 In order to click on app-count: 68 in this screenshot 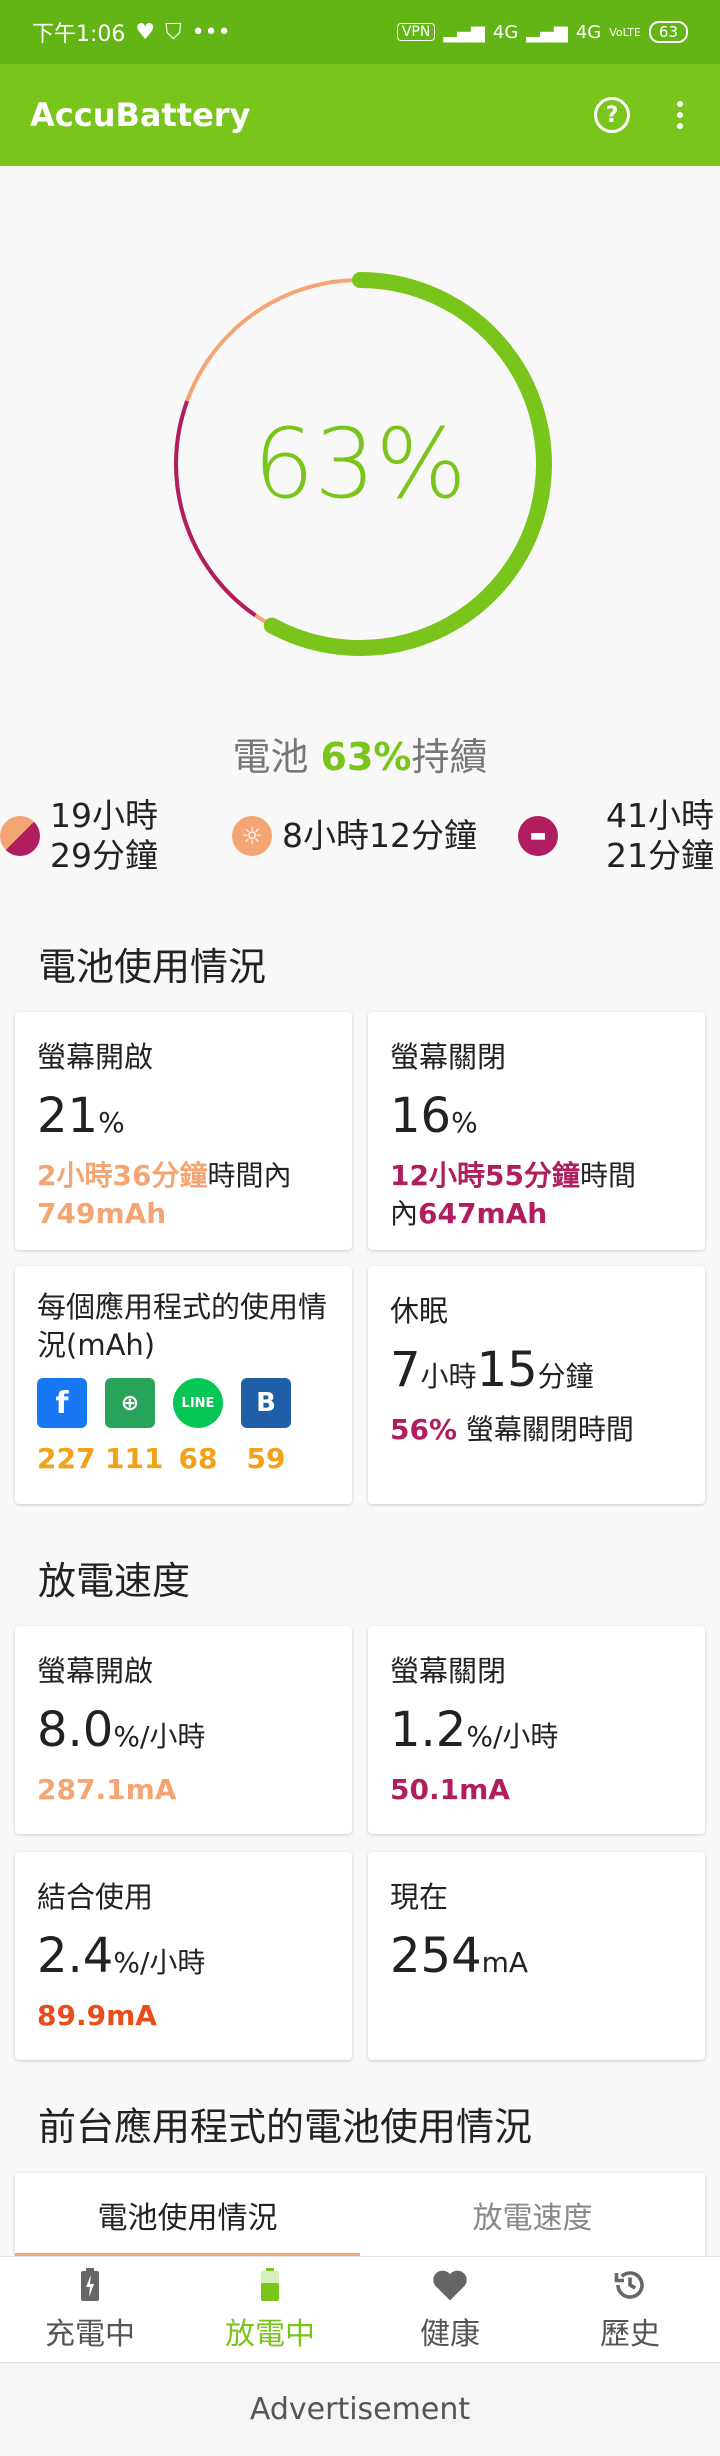, I will do `click(198, 1458)`.